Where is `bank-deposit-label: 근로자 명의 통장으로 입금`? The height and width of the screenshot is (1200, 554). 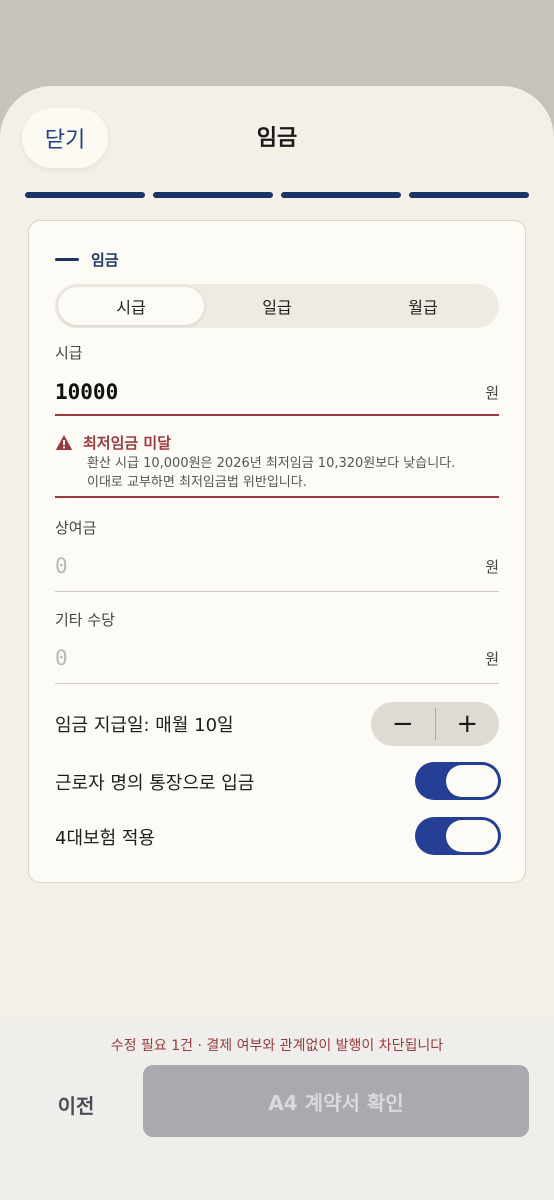 bank-deposit-label: 근로자 명의 통장으로 입금 is located at coordinates (155, 783).